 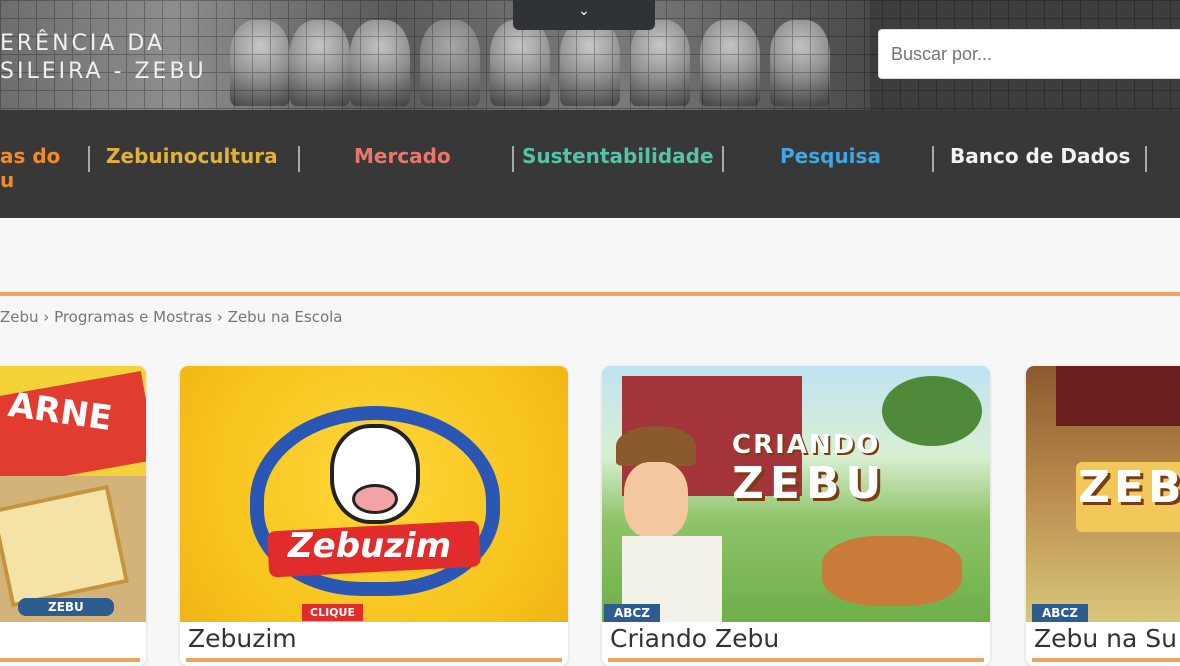 What do you see at coordinates (402, 156) in the screenshot?
I see `nav-item-mercado: Mercado` at bounding box center [402, 156].